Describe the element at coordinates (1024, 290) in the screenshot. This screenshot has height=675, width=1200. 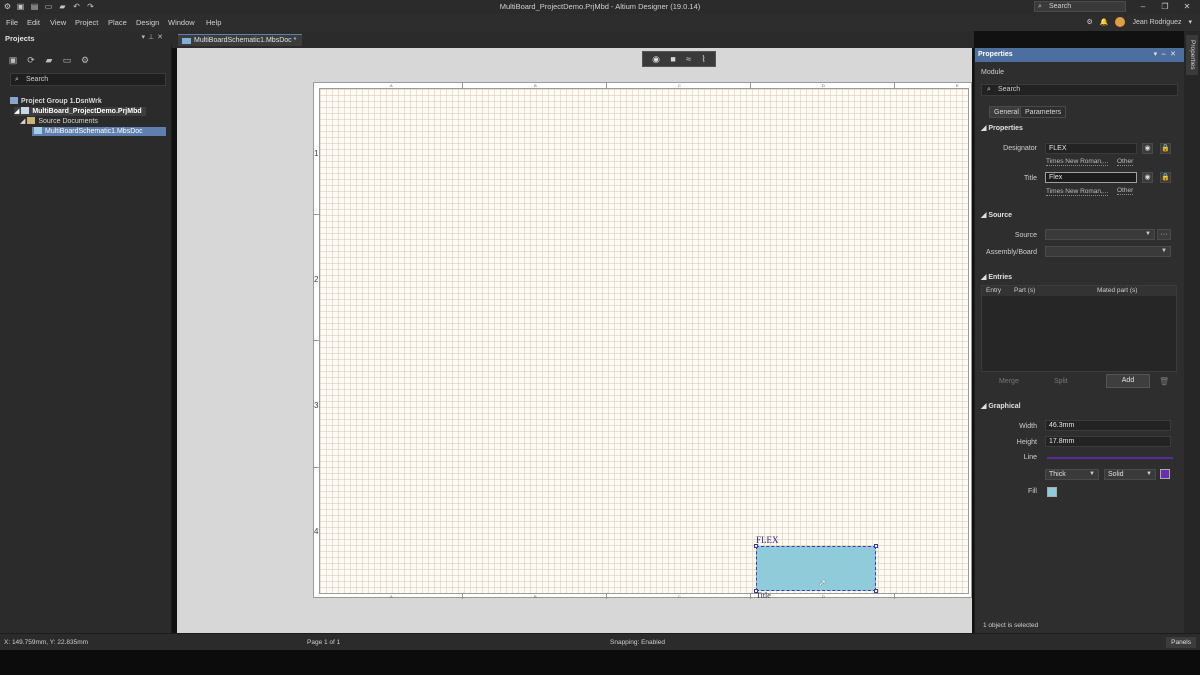
I see `column-header-parts: Part (s)` at that location.